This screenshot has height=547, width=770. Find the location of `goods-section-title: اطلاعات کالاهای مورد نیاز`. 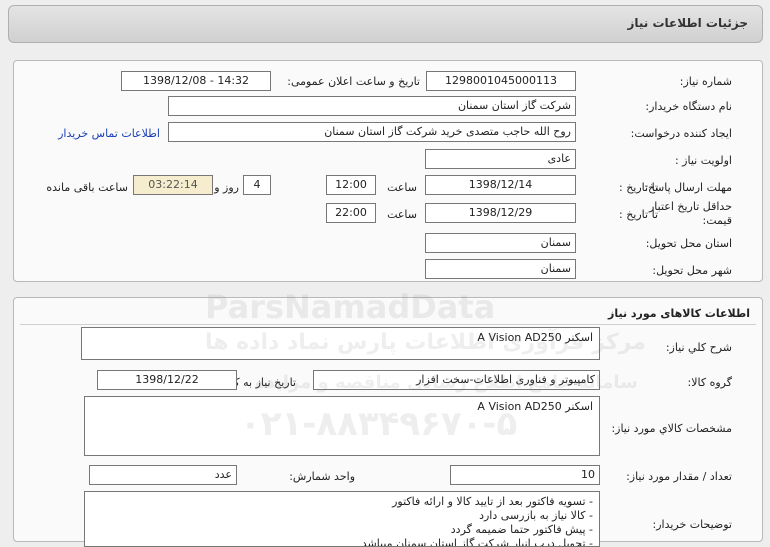

goods-section-title: اطلاعات کالاهای مورد نیاز is located at coordinates (679, 313).